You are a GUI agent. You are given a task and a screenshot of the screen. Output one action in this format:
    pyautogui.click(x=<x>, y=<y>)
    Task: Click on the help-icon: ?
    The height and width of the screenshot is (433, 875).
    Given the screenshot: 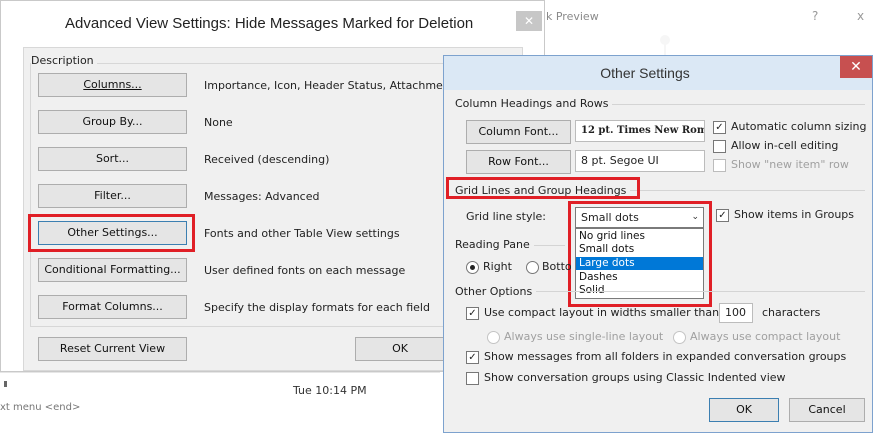 What is the action you would take?
    pyautogui.click(x=815, y=16)
    